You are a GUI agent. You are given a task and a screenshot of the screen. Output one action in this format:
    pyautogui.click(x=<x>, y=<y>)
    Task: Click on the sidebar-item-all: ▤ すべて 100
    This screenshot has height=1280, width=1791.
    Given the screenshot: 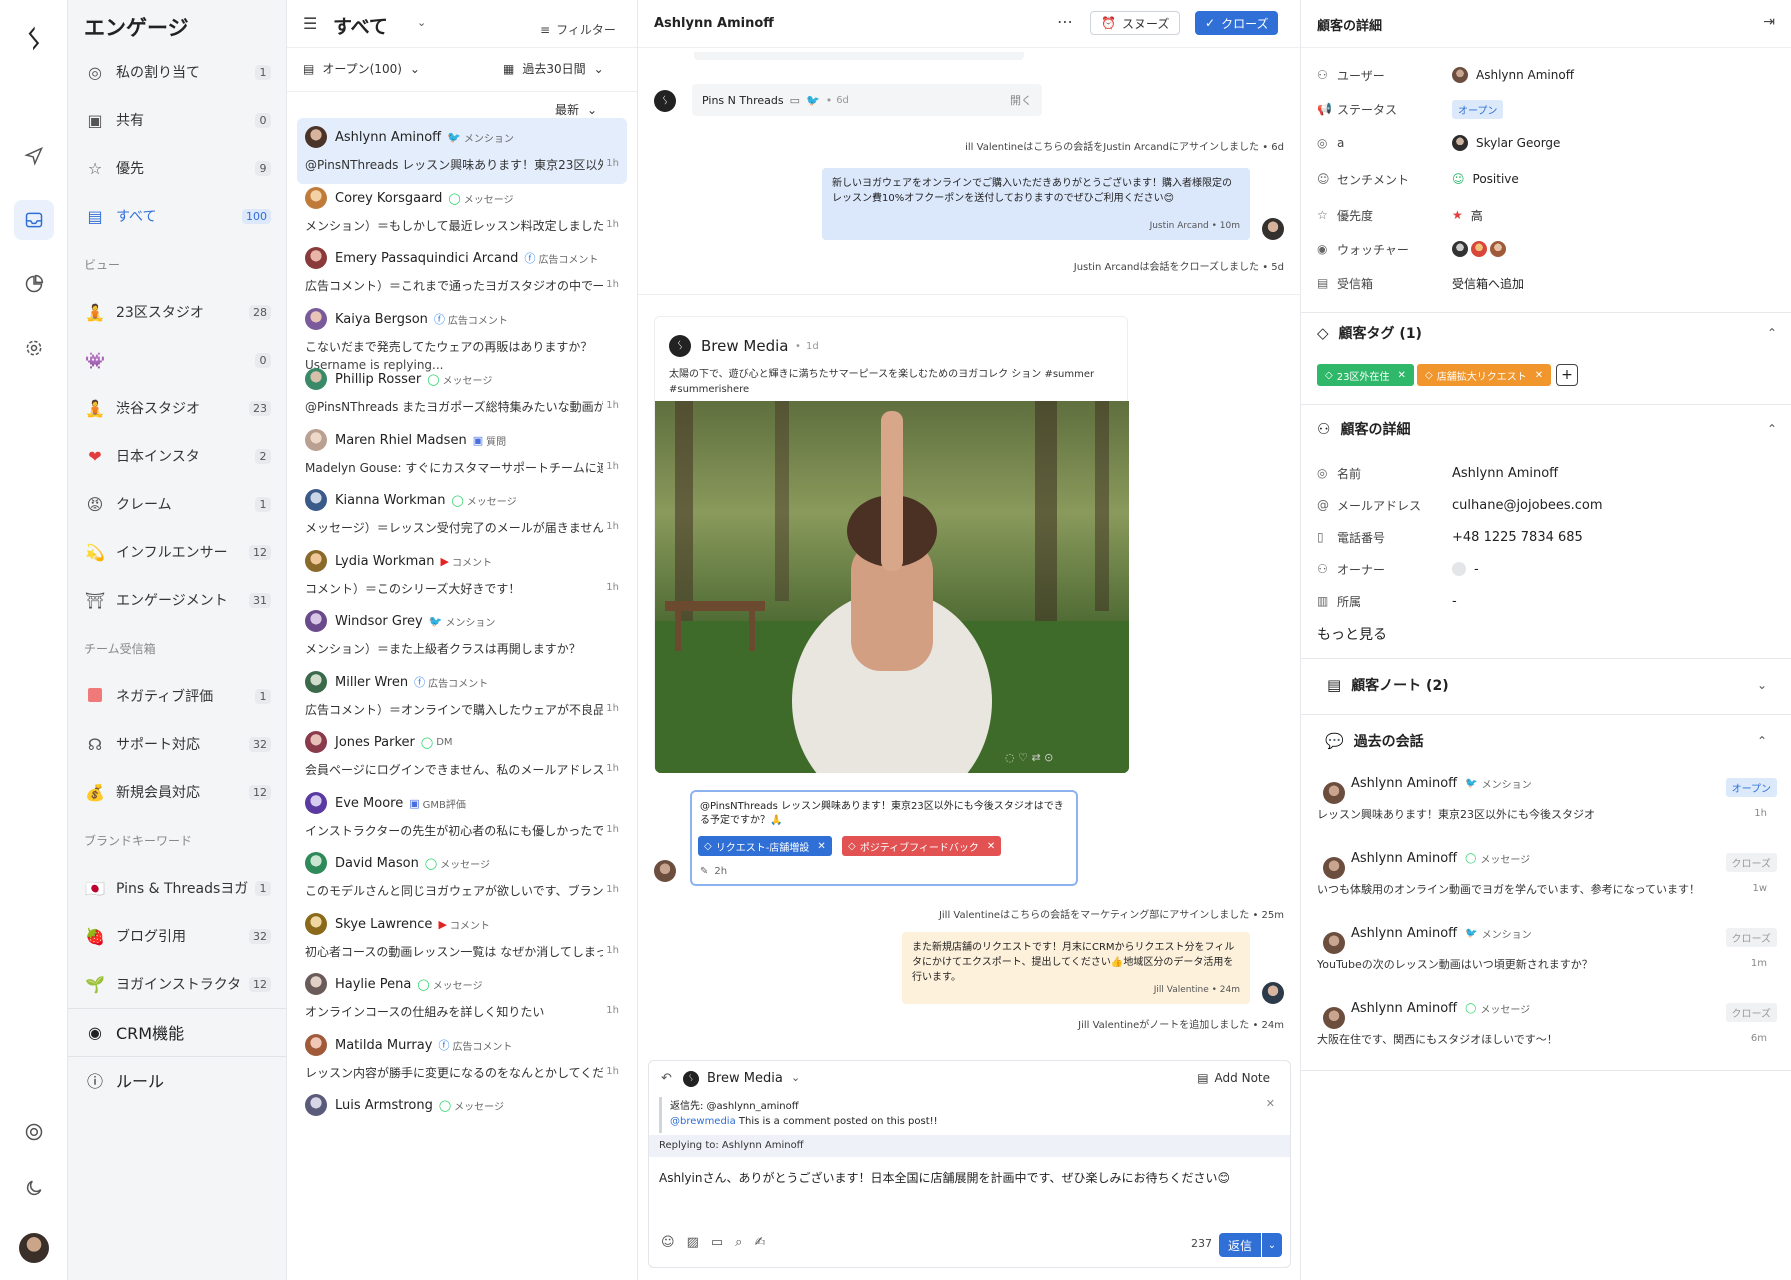 What is the action you would take?
    pyautogui.click(x=177, y=216)
    